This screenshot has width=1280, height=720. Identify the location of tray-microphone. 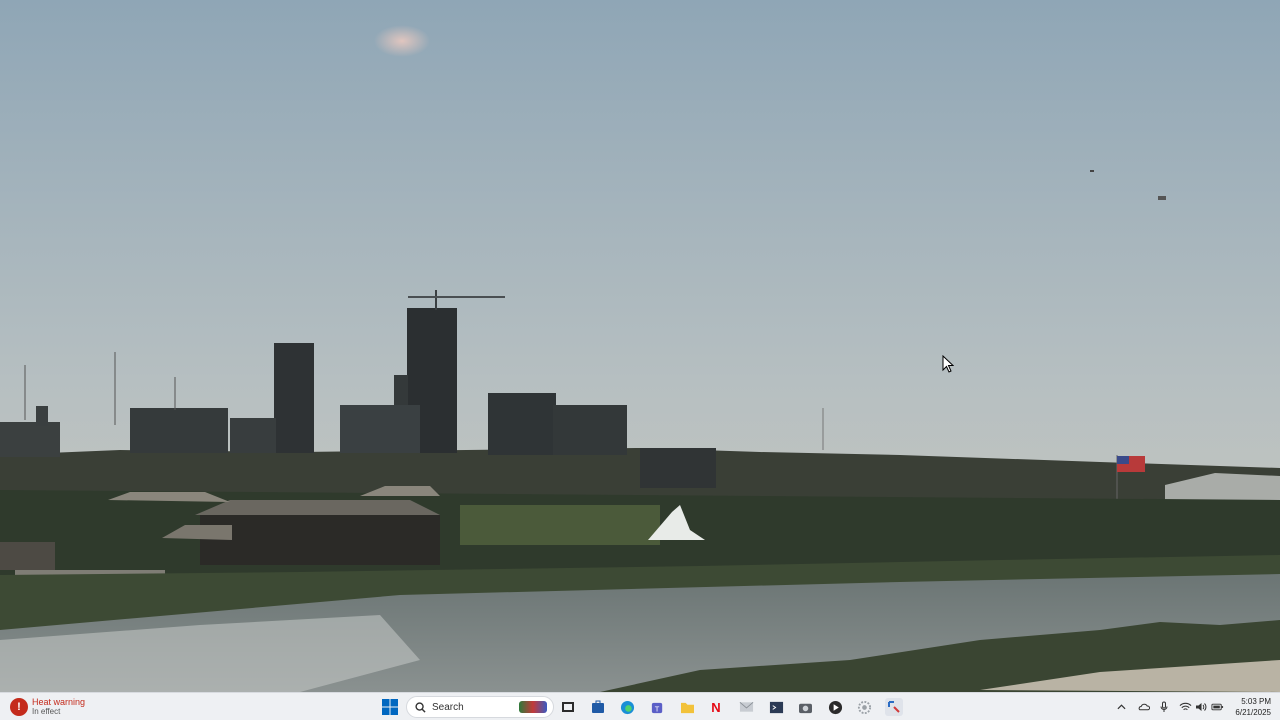
(1164, 707).